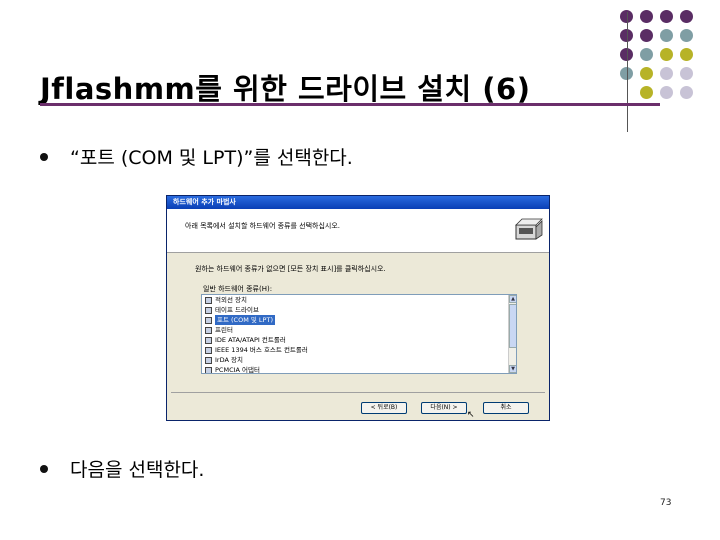  I want to click on next-button: 다음(N) >, so click(444, 408).